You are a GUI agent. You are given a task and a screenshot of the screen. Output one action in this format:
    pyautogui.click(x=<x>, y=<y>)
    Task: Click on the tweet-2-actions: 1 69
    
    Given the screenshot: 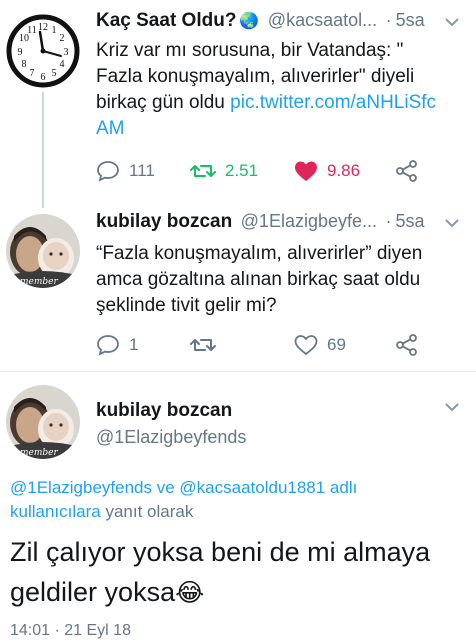 What is the action you would take?
    pyautogui.click(x=261, y=345)
    